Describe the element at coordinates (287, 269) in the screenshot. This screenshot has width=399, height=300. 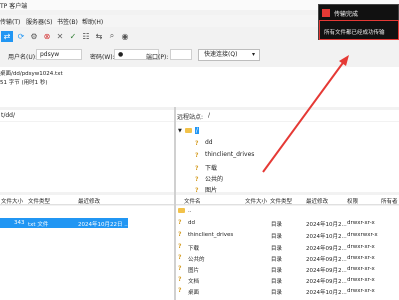
I see `table-row: ? 图片 目录 2024年09月2... drwxr-xr-x` at that location.